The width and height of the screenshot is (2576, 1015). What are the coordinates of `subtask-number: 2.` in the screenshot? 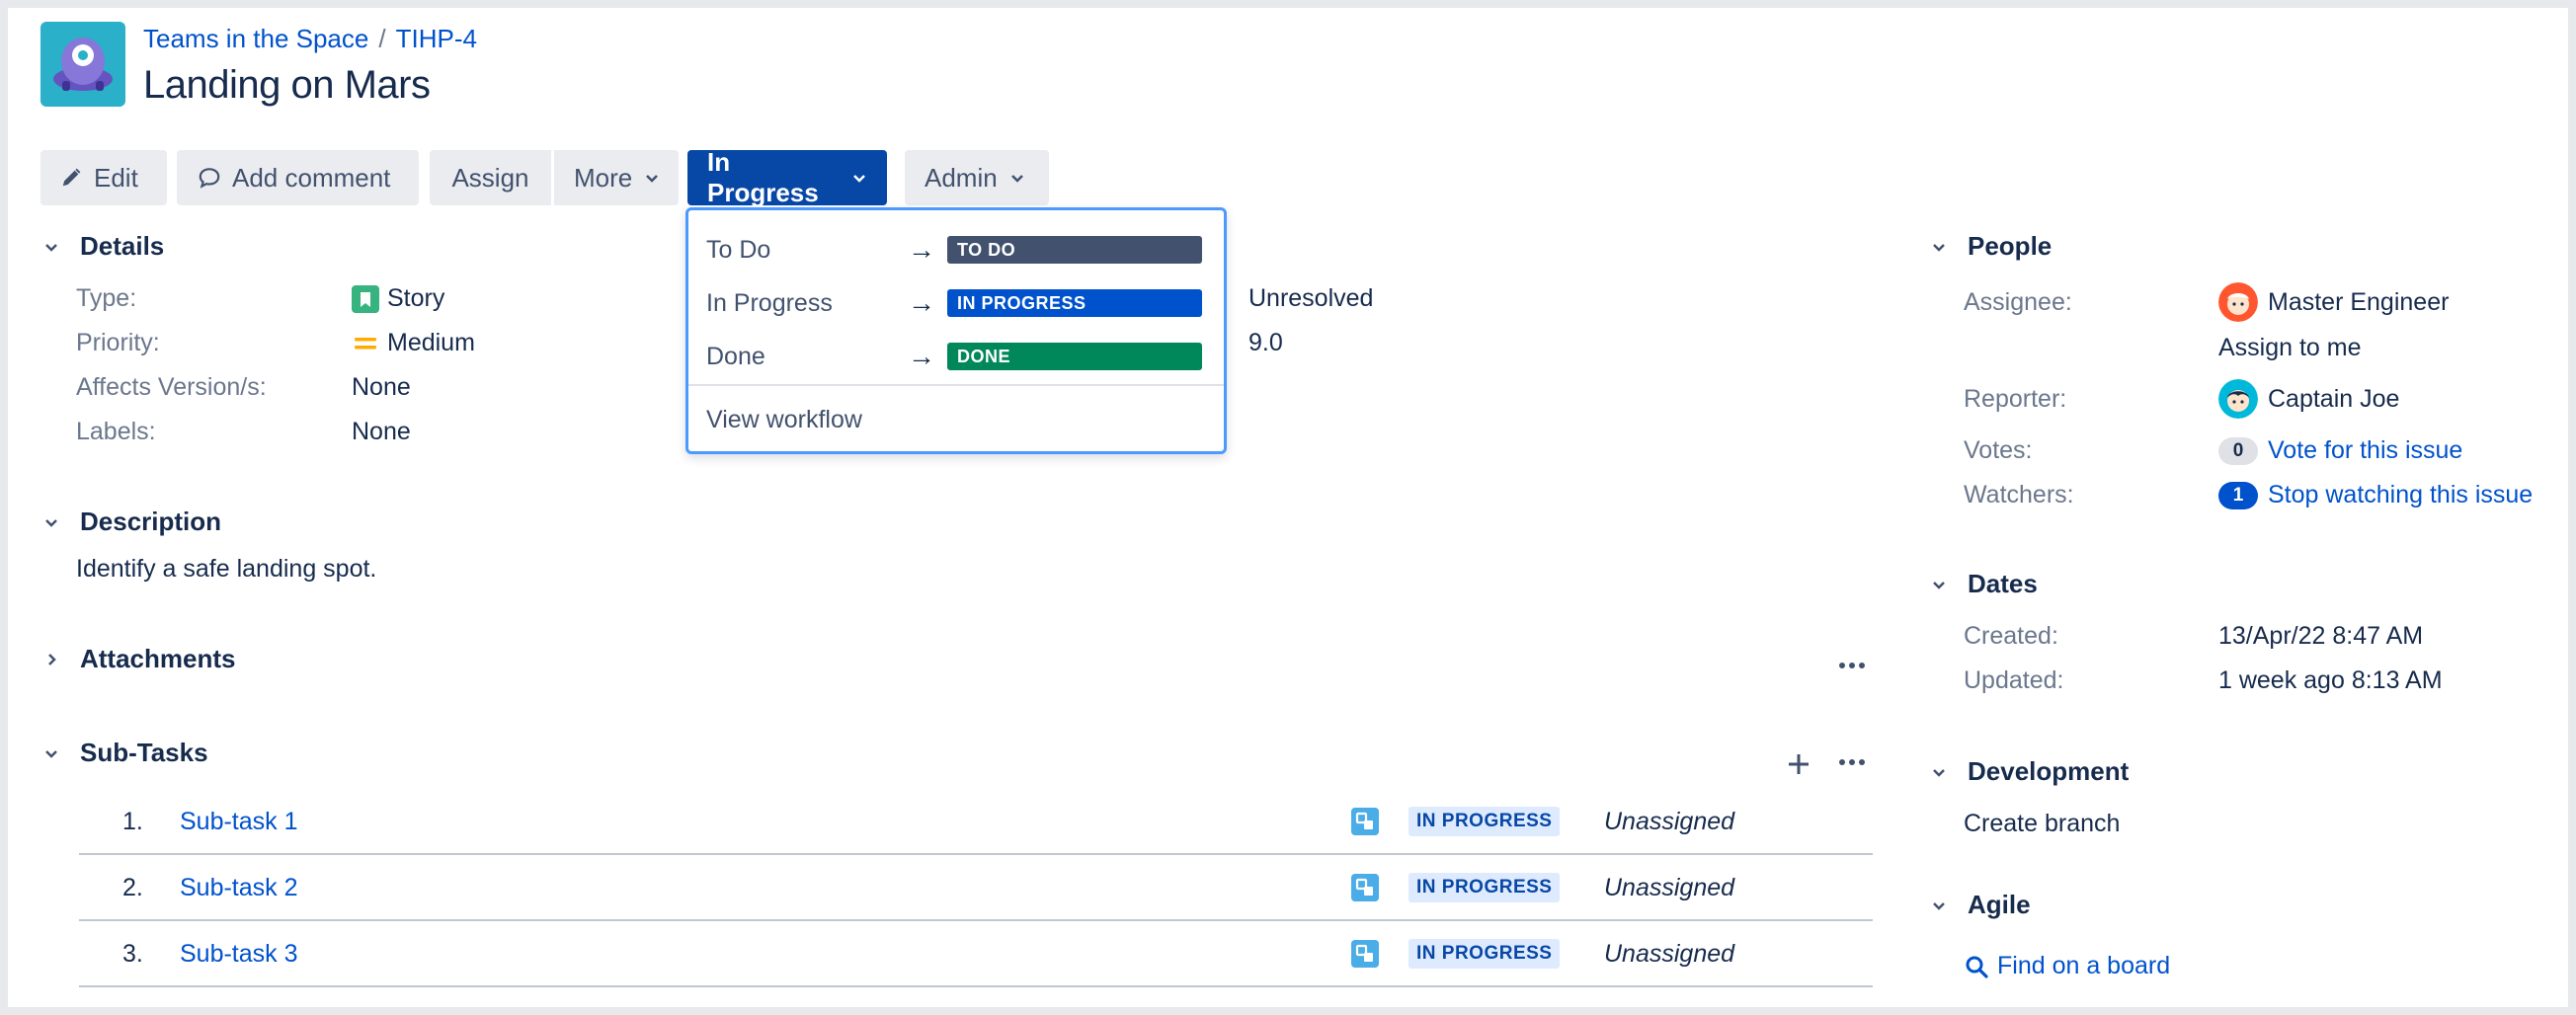 It's located at (132, 888).